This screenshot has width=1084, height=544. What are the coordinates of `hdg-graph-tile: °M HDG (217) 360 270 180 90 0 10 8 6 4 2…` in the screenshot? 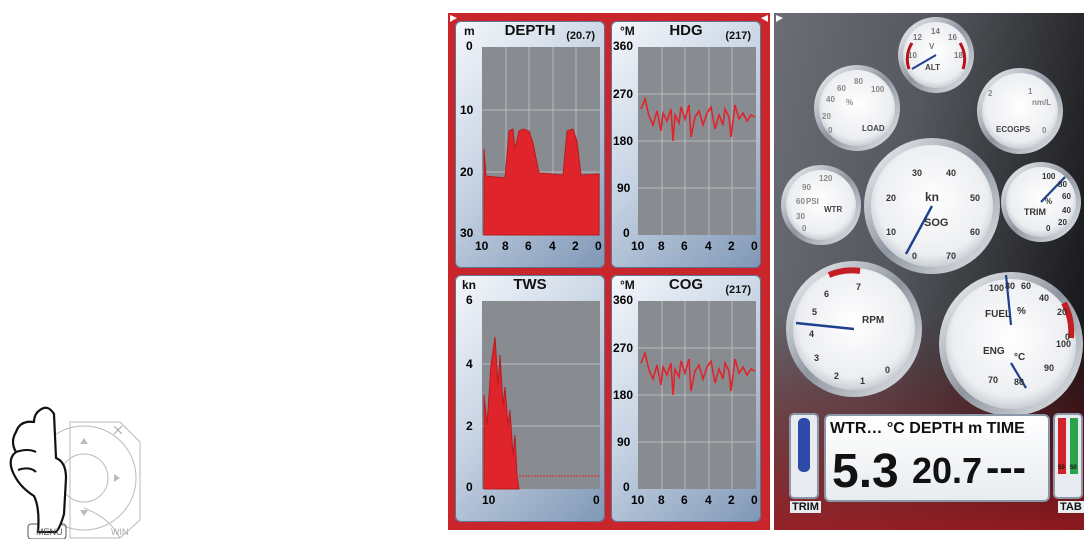 It's located at (686, 144).